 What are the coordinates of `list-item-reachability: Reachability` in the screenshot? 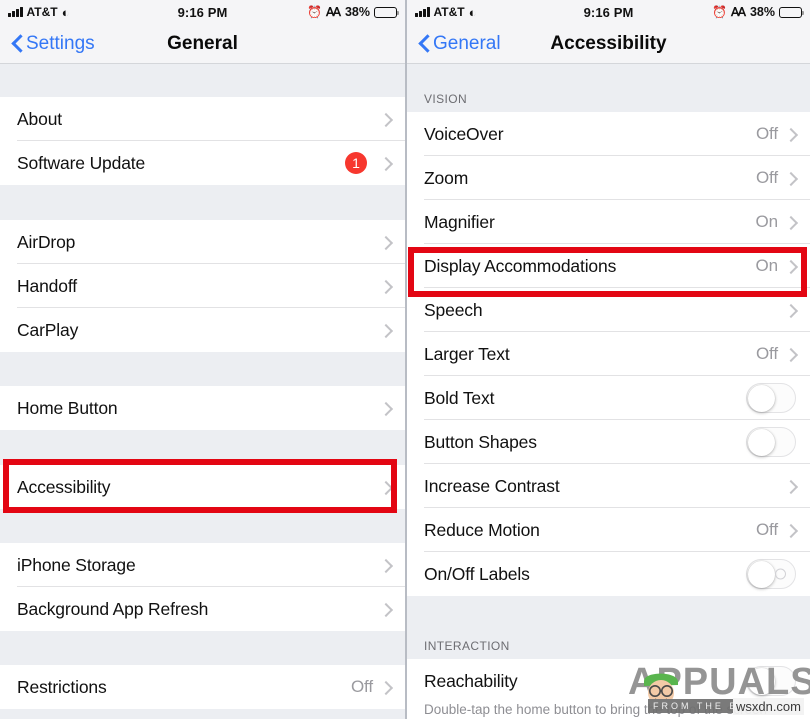 It's located at (608, 681).